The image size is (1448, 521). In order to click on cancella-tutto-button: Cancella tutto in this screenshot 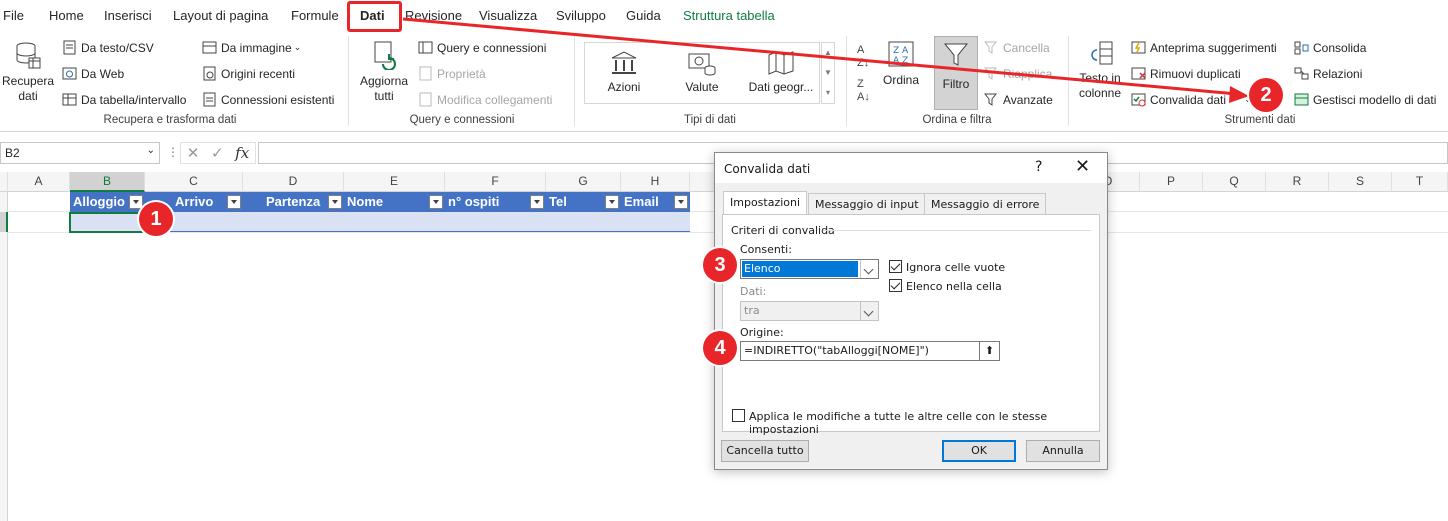, I will do `click(765, 451)`.